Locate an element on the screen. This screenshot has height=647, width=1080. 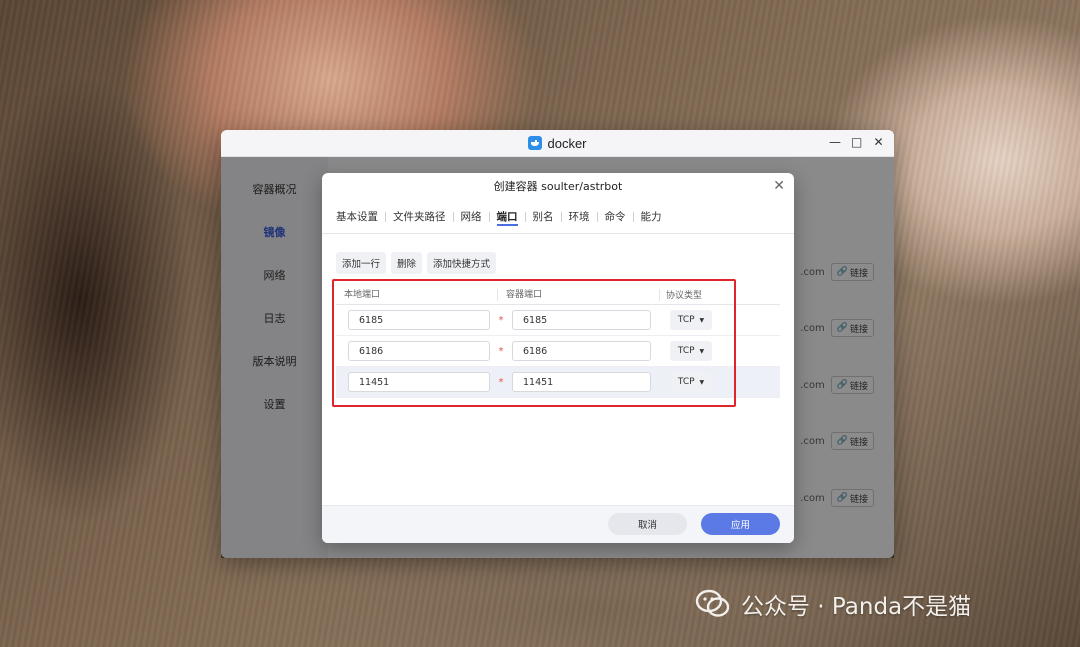
tab-ports: 端口 is located at coordinates (507, 217).